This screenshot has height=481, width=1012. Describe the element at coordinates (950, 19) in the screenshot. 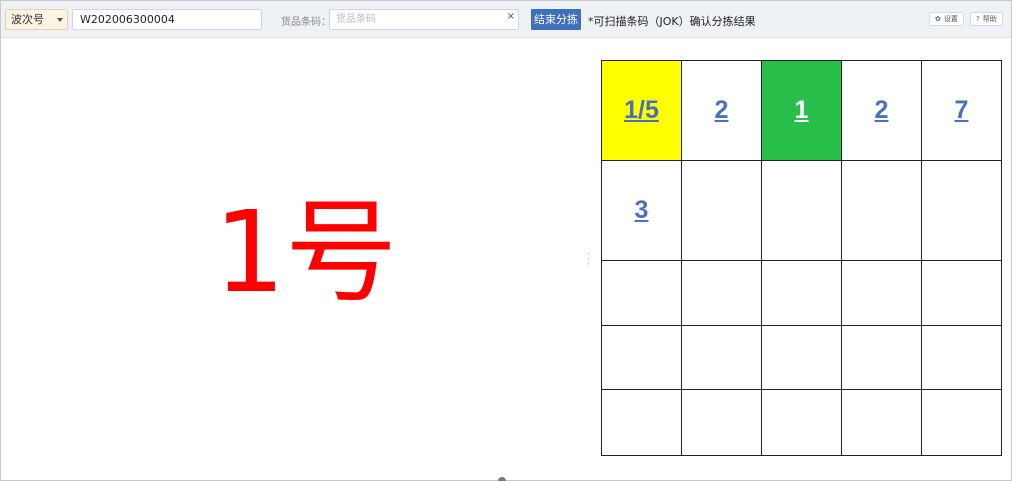

I see `settings-label: 设置` at that location.